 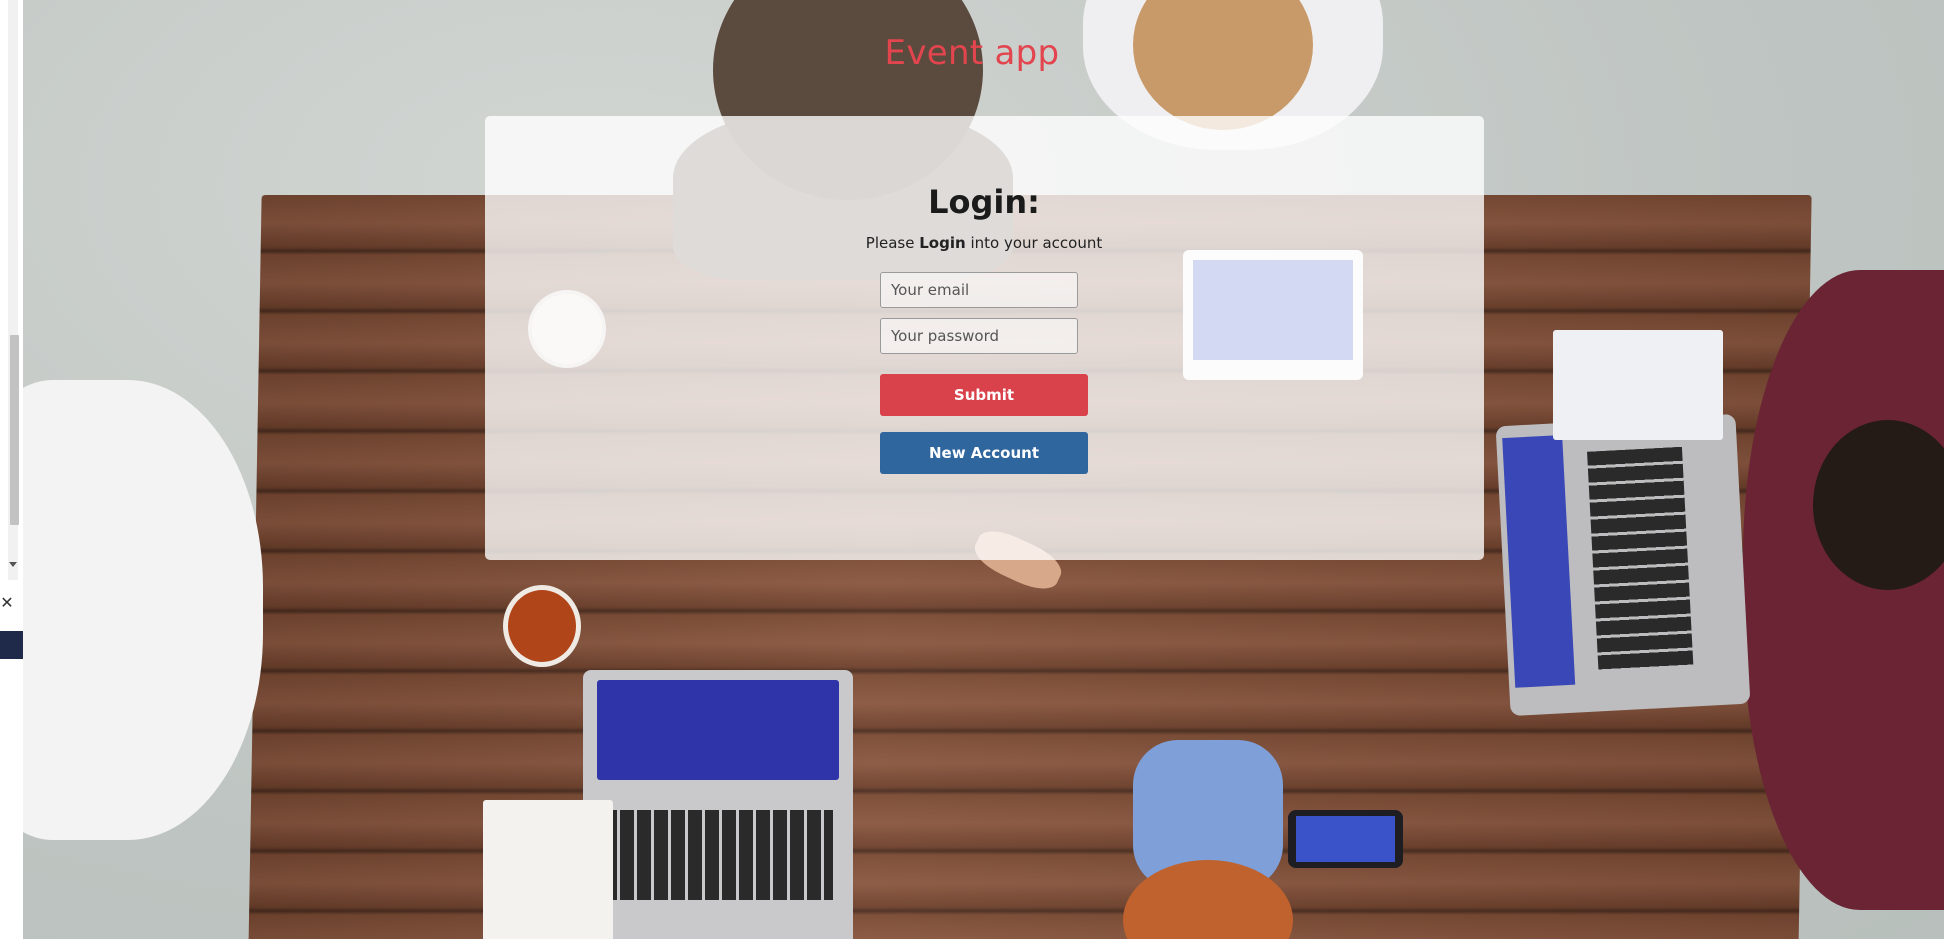 What do you see at coordinates (972, 53) in the screenshot?
I see `app-title: Event app` at bounding box center [972, 53].